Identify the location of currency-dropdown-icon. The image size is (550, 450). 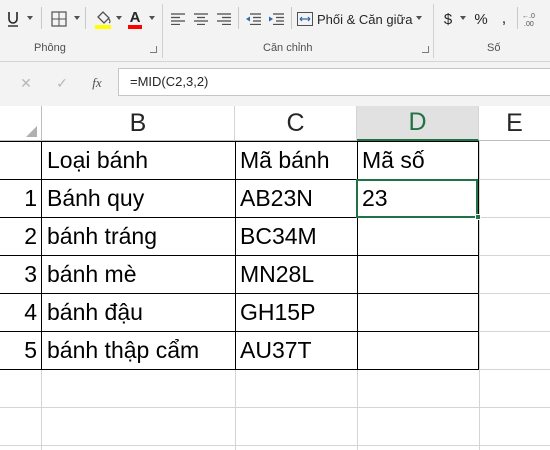
(463, 18).